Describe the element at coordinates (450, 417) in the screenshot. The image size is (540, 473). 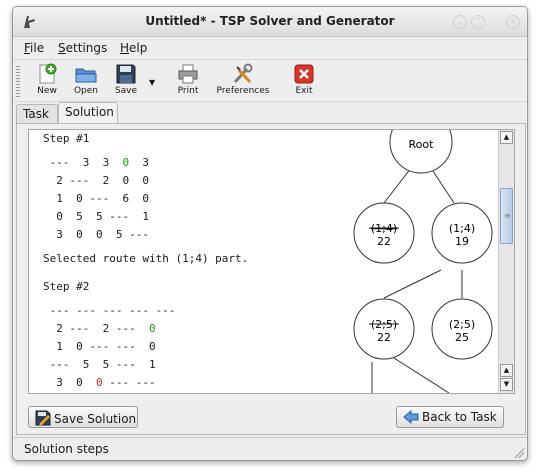
I see `back-to-task-button: Back to Task` at that location.